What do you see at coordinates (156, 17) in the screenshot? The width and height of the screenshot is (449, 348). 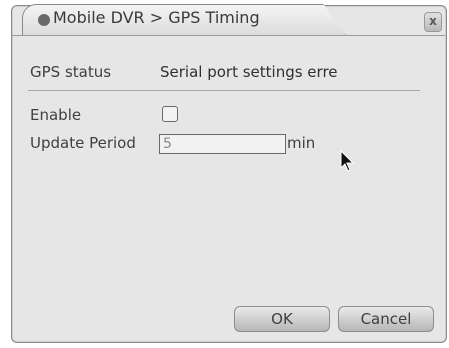 I see `dialog-title: Mobile DVR > GPS Timing` at bounding box center [156, 17].